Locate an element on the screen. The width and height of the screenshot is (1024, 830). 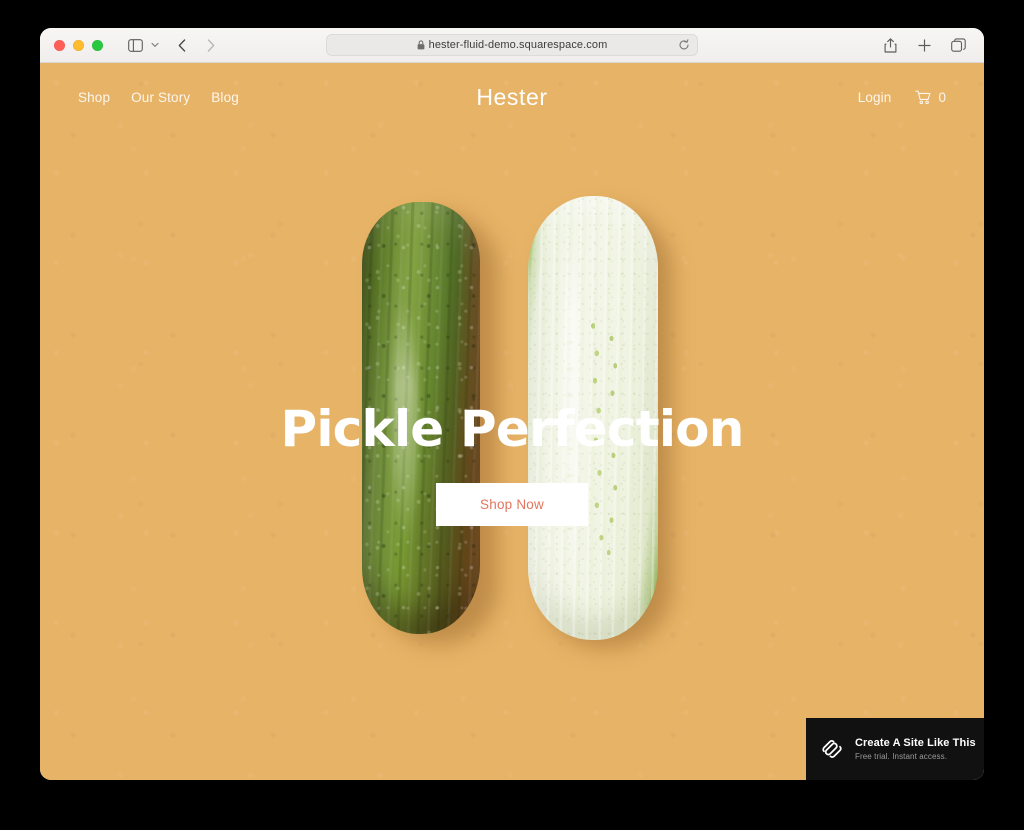
nav-link-shop: Shop is located at coordinates (94, 97).